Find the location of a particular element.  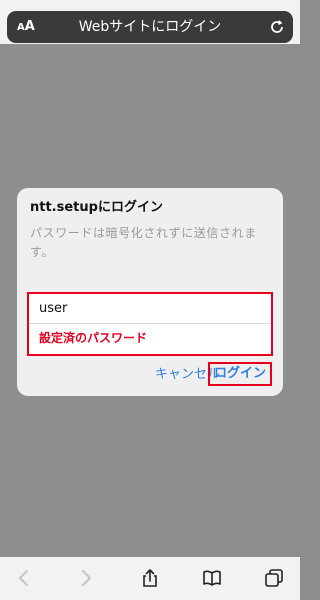

password-annotation: 設定済のパスワード is located at coordinates (93, 338).